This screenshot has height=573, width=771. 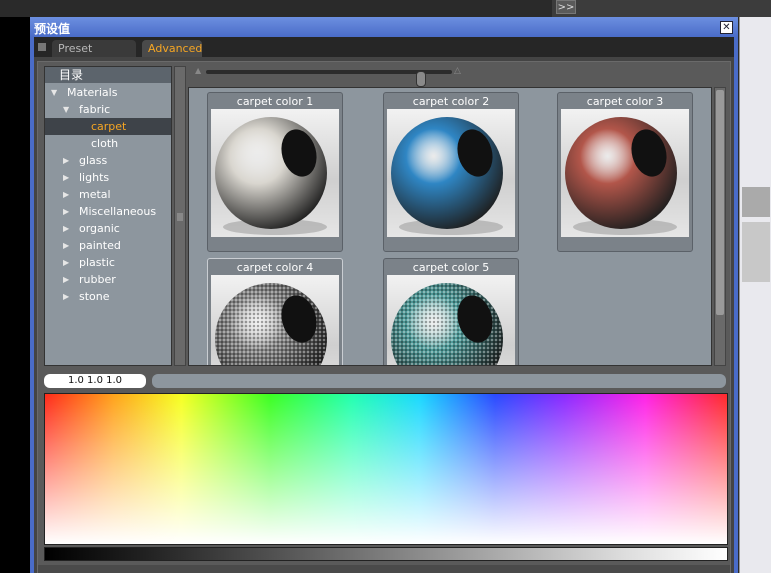 What do you see at coordinates (95, 109) in the screenshot?
I see `tree-item-label: fabric` at bounding box center [95, 109].